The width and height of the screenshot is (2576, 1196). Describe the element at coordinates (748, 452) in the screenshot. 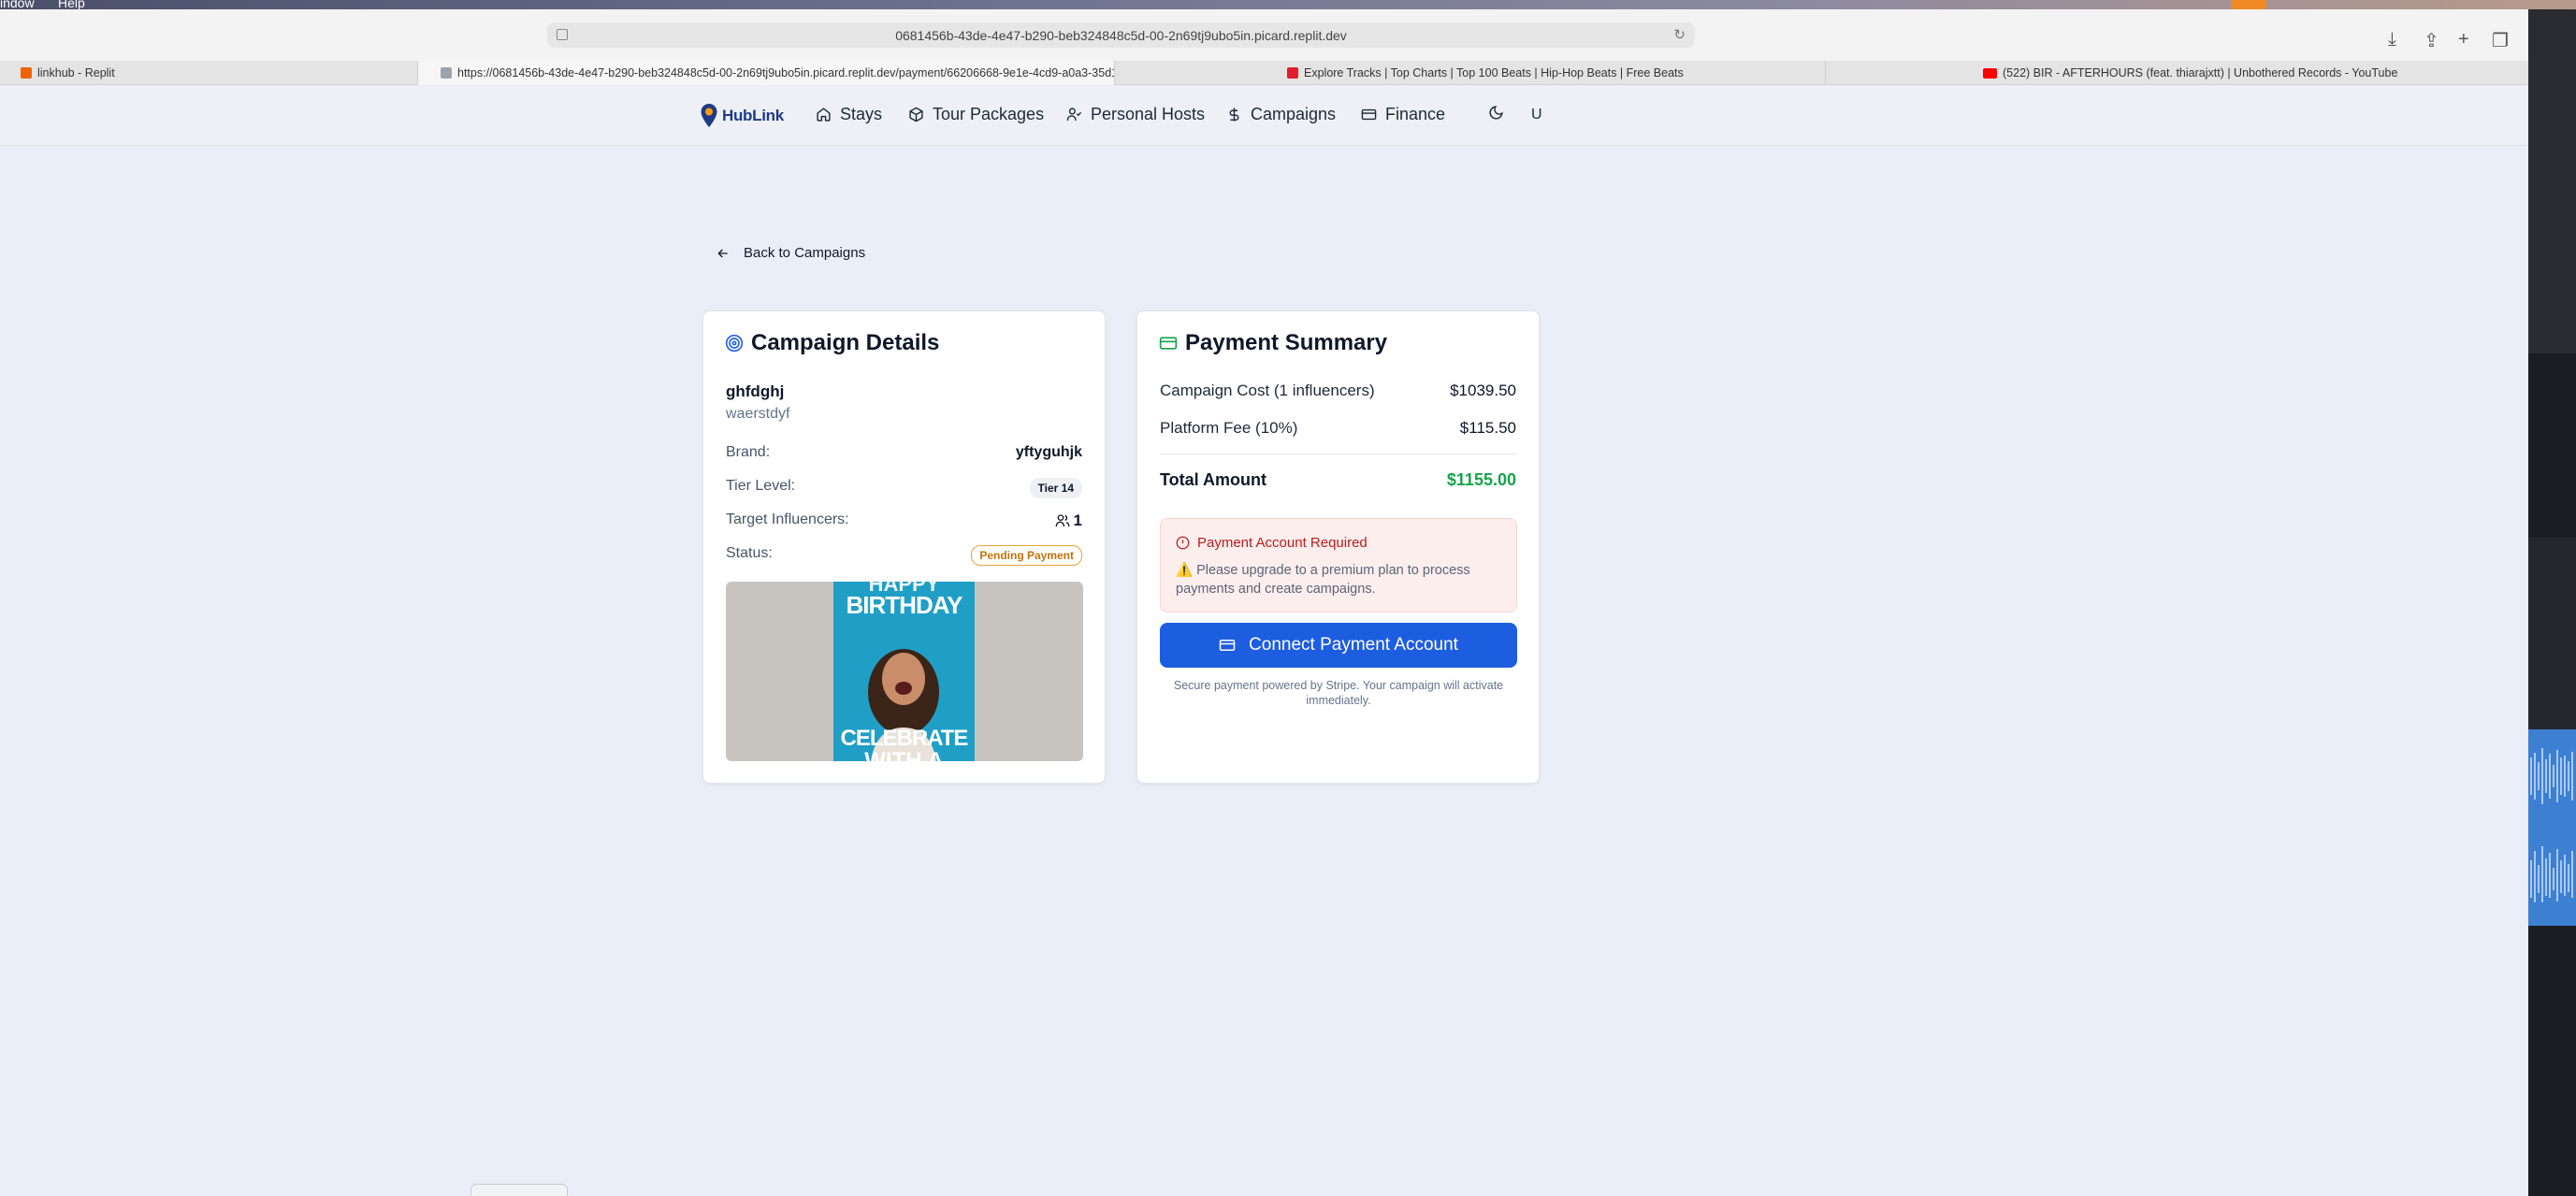

I see `brand-label: Brand:` at that location.